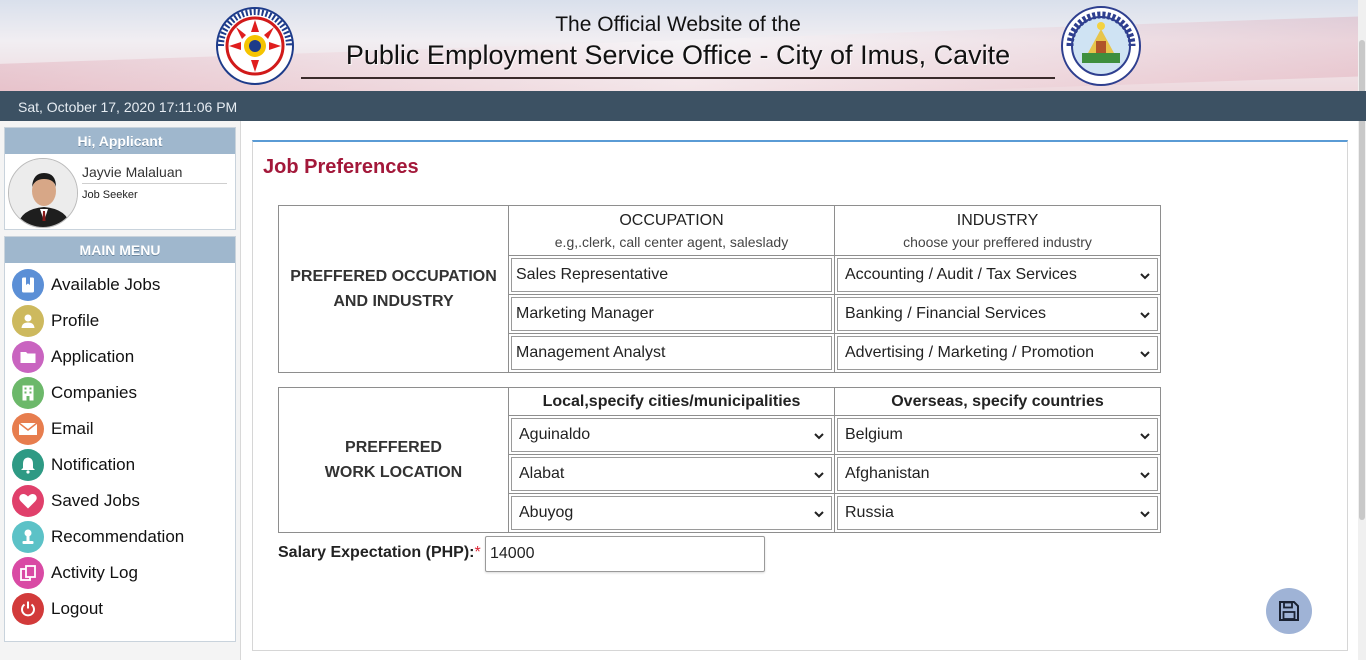  Describe the element at coordinates (28, 609) in the screenshot. I see `power-icon` at that location.